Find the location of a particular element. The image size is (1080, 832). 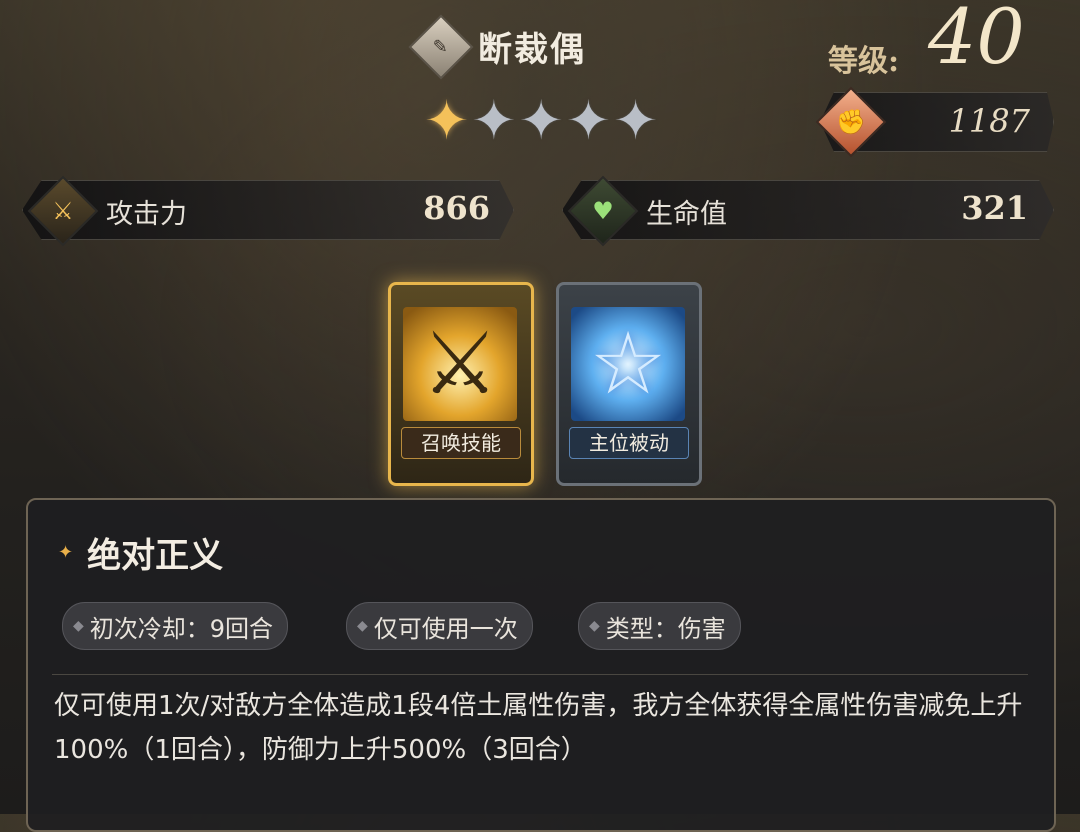

divider is located at coordinates (540, 674).